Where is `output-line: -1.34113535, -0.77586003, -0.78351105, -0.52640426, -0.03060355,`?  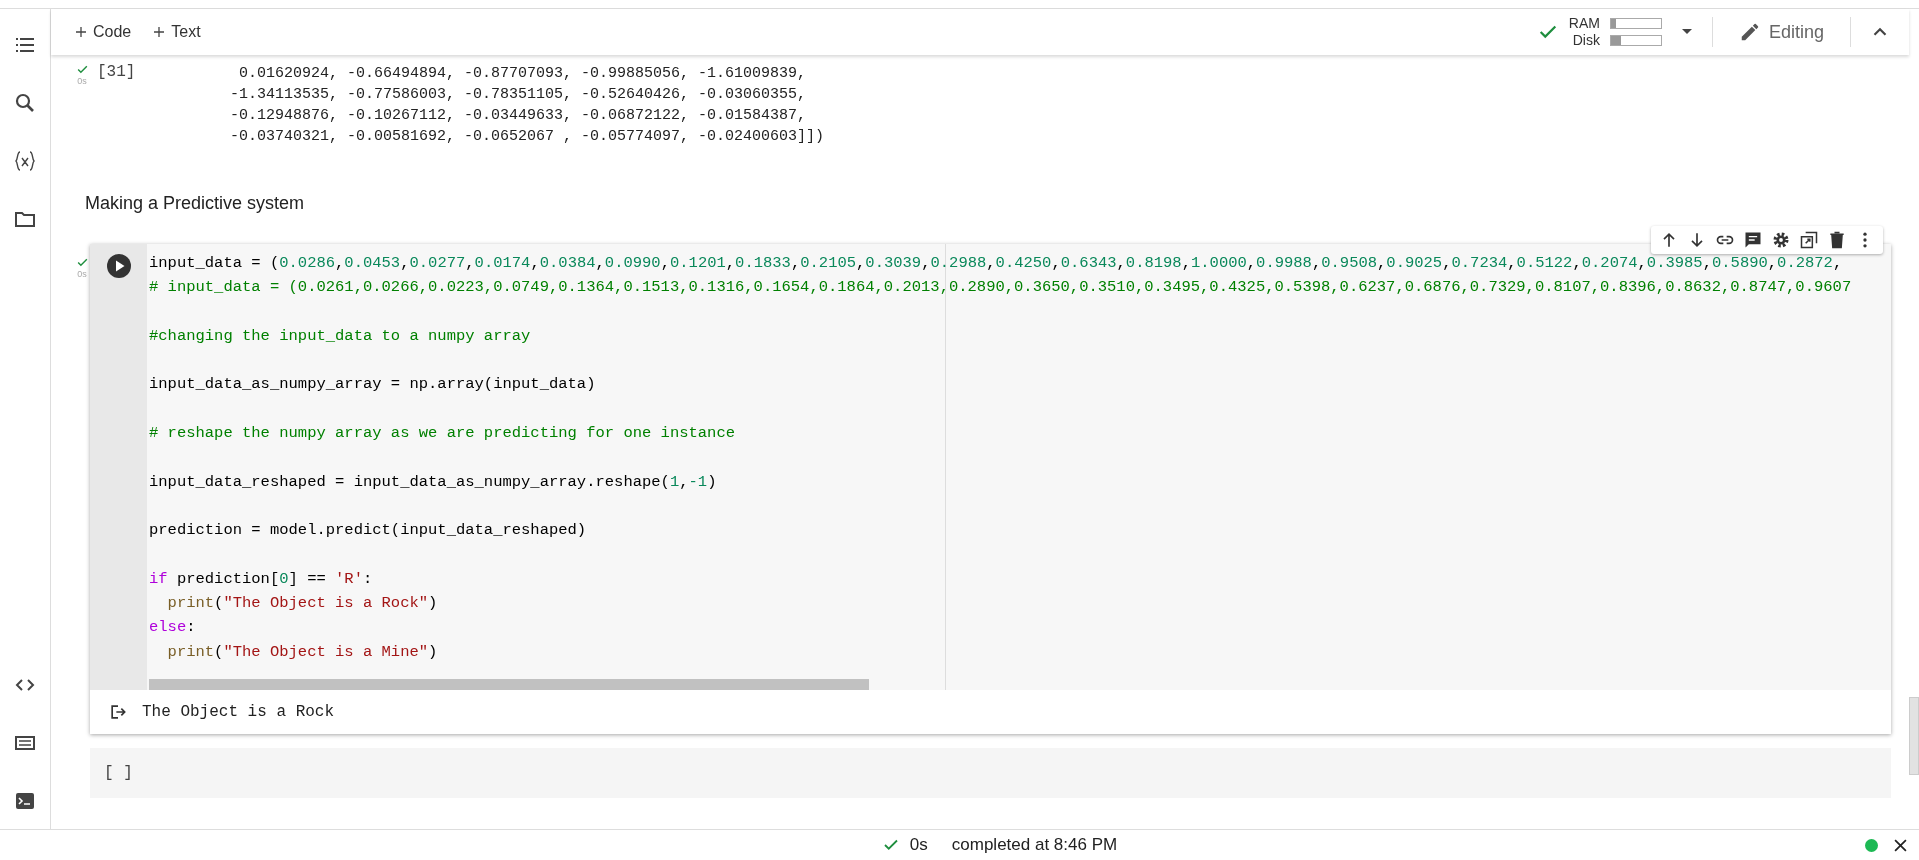 output-line: -1.34113535, -0.77586003, -0.78351105, -0.52640426, -0.03060355, is located at coordinates (519, 95).